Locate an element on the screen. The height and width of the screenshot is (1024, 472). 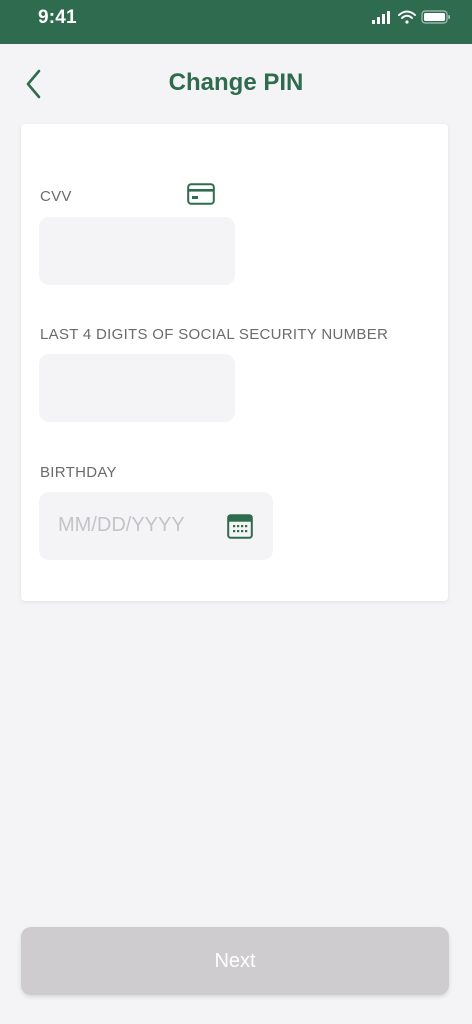
battery-icon is located at coordinates (435, 17).